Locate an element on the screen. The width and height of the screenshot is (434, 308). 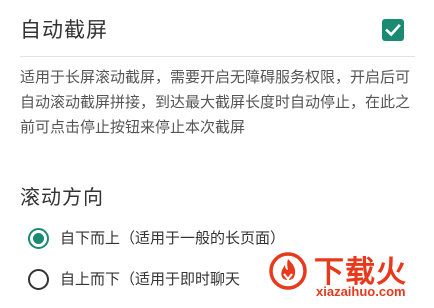
radio-label: 自下而上（适用于一般的长页面） is located at coordinates (173, 238).